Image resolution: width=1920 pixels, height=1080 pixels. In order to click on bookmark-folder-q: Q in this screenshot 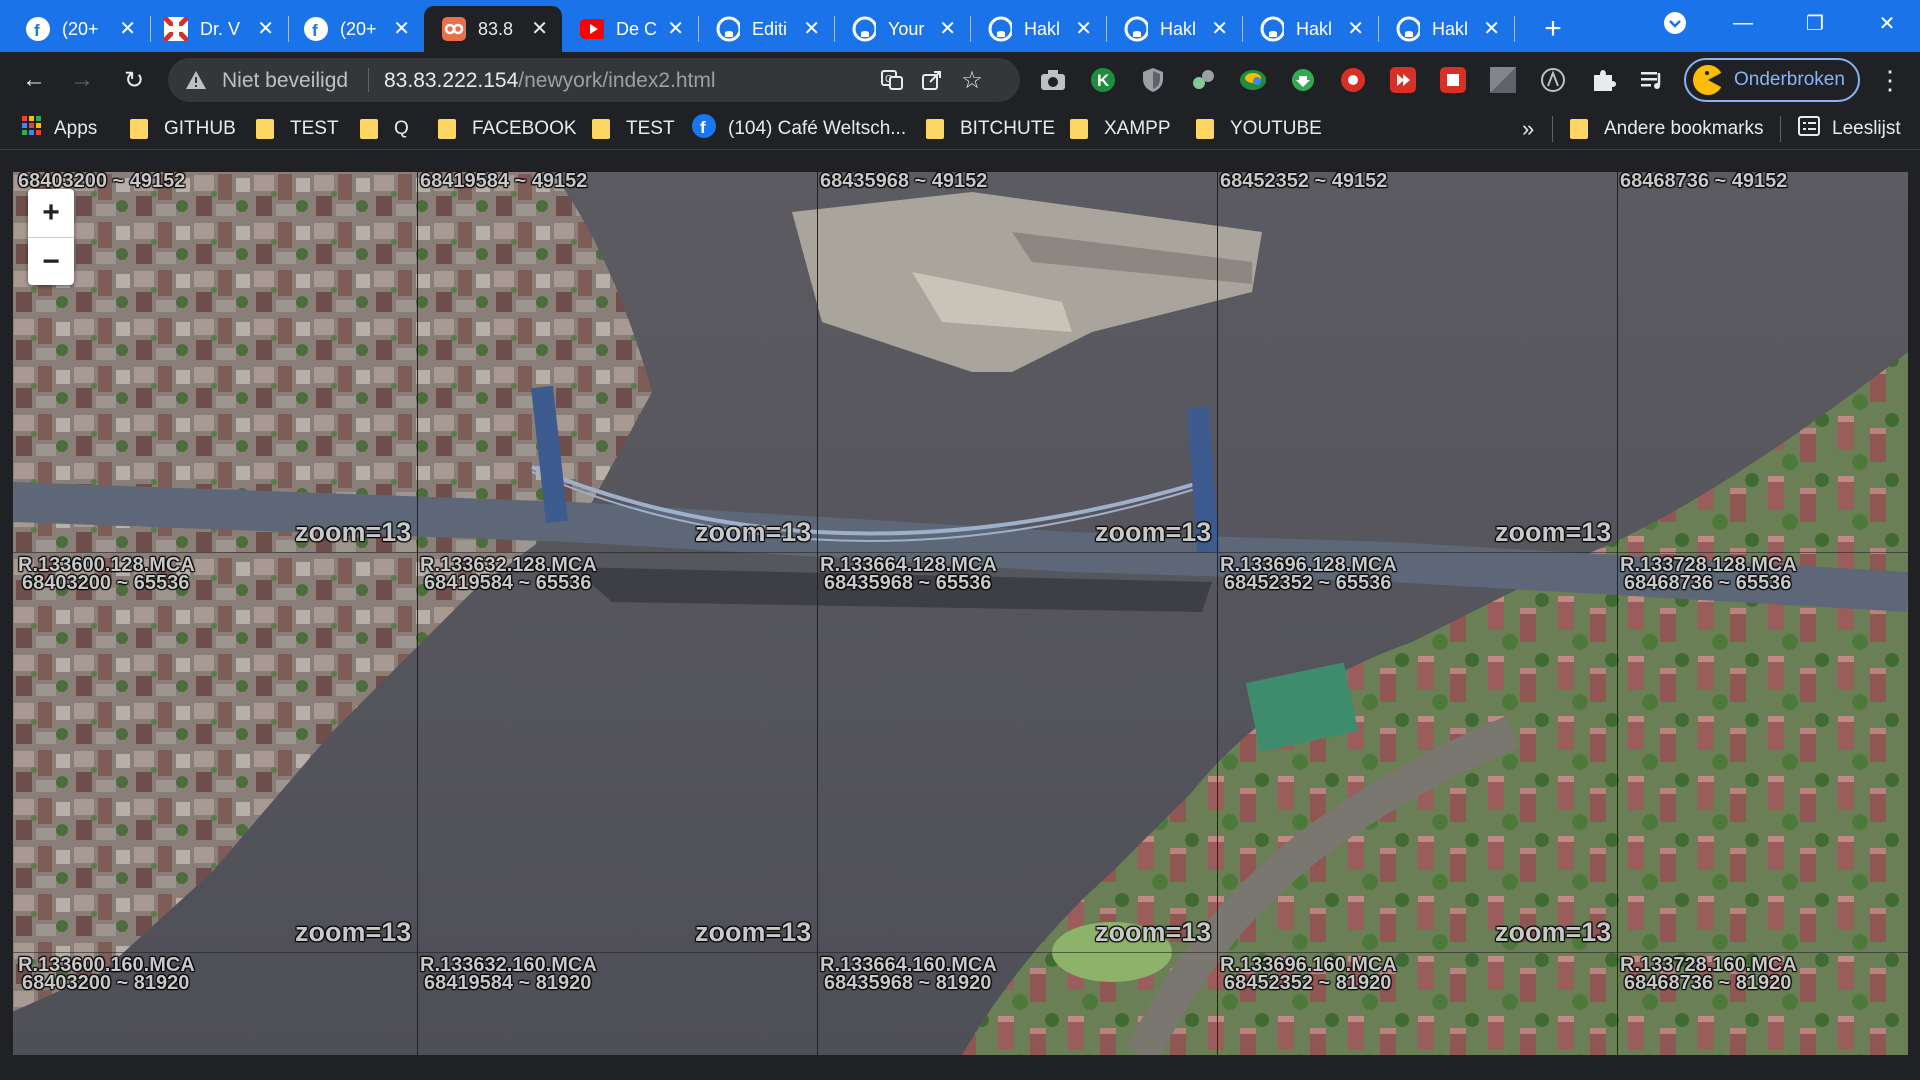, I will do `click(384, 129)`.